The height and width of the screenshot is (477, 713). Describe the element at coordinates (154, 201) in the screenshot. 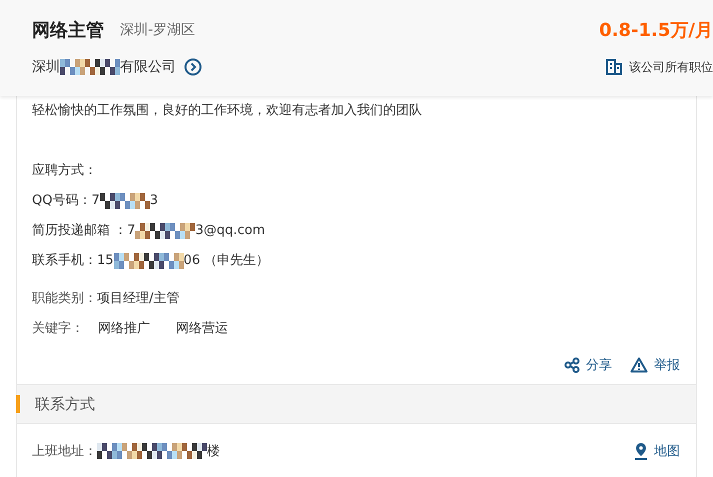

I see `contact-value: 3` at that location.